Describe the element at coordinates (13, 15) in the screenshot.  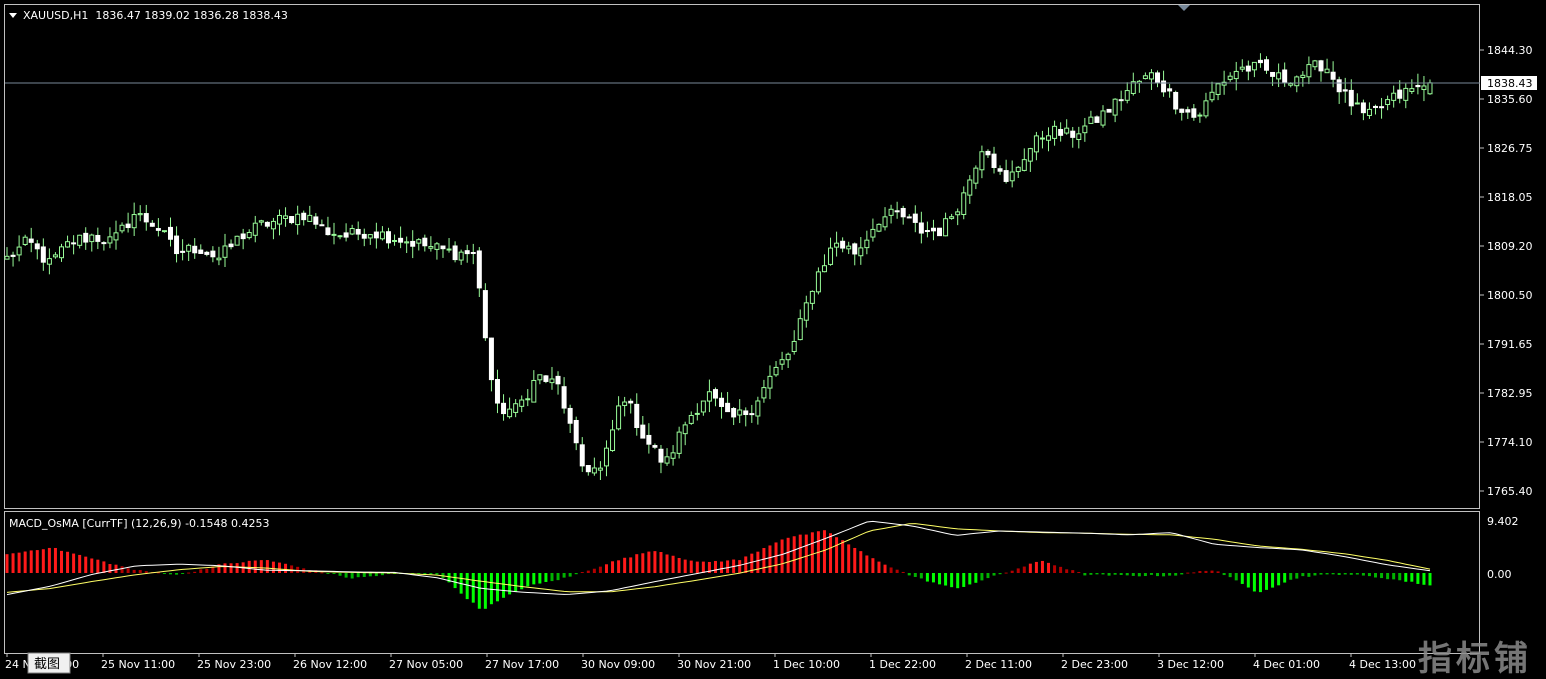
I see `menu-triangle-icon` at that location.